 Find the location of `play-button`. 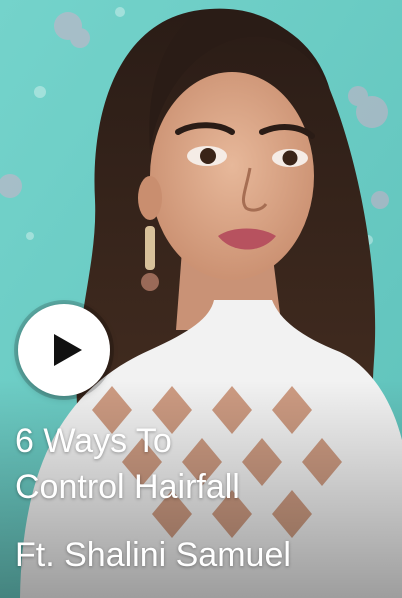

play-button is located at coordinates (64, 350).